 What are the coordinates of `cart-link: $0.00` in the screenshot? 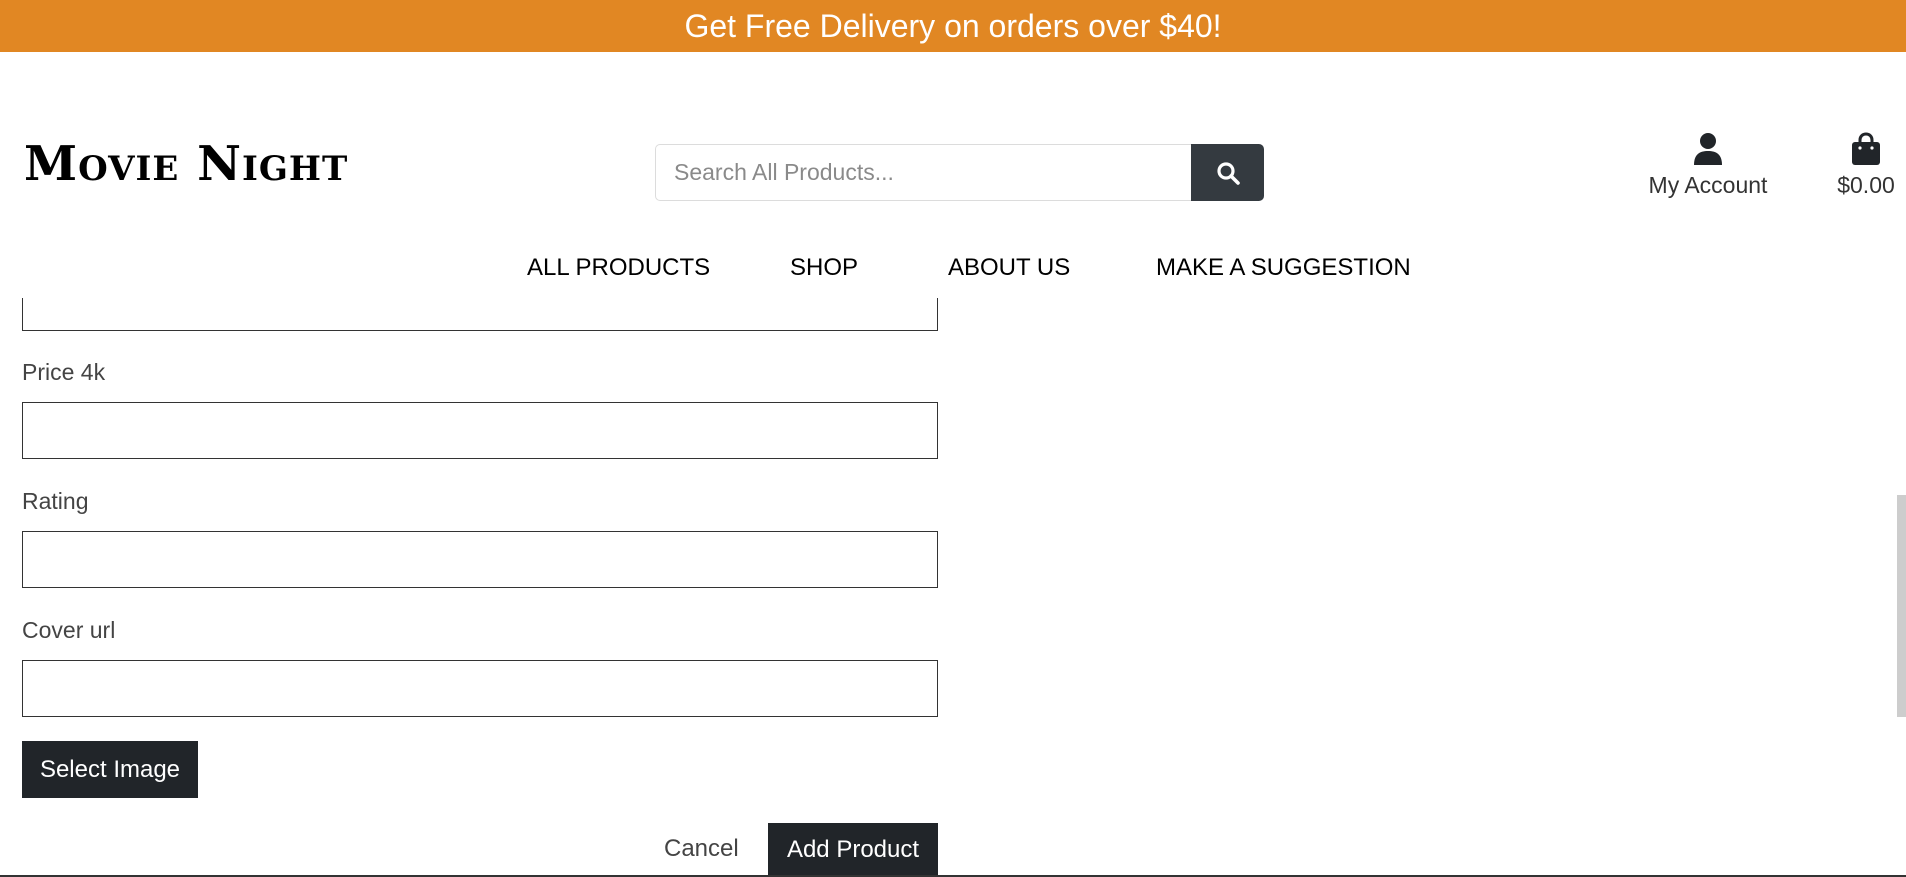 It's located at (1866, 165).